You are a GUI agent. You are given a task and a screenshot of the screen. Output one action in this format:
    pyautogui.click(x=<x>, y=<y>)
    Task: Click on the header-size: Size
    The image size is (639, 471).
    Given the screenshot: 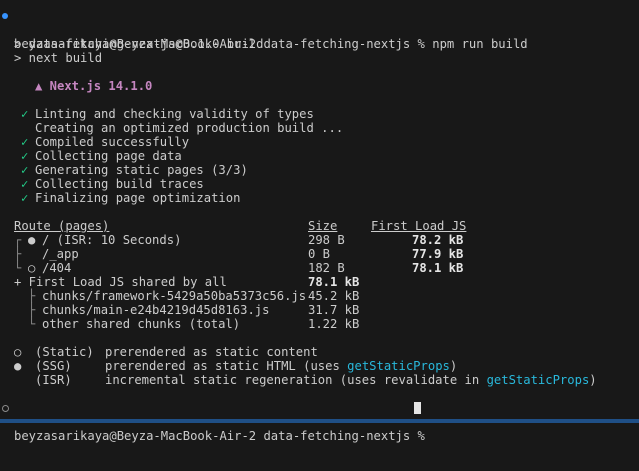 What is the action you would take?
    pyautogui.click(x=323, y=226)
    